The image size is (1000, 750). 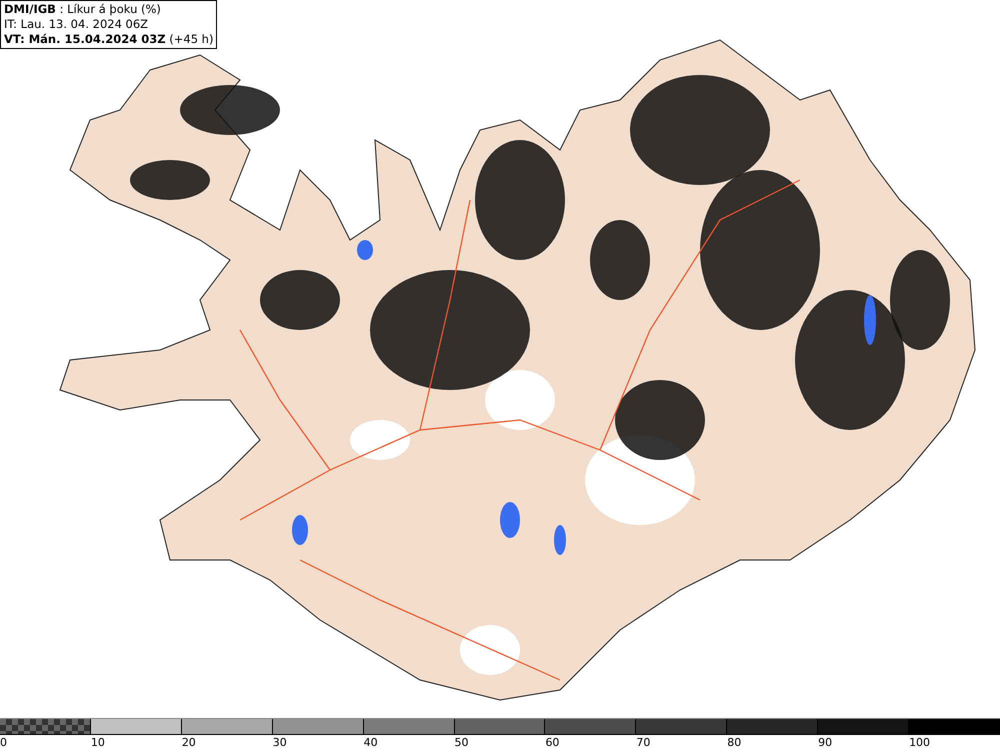 What do you see at coordinates (919, 742) in the screenshot?
I see `legend-label: 100` at bounding box center [919, 742].